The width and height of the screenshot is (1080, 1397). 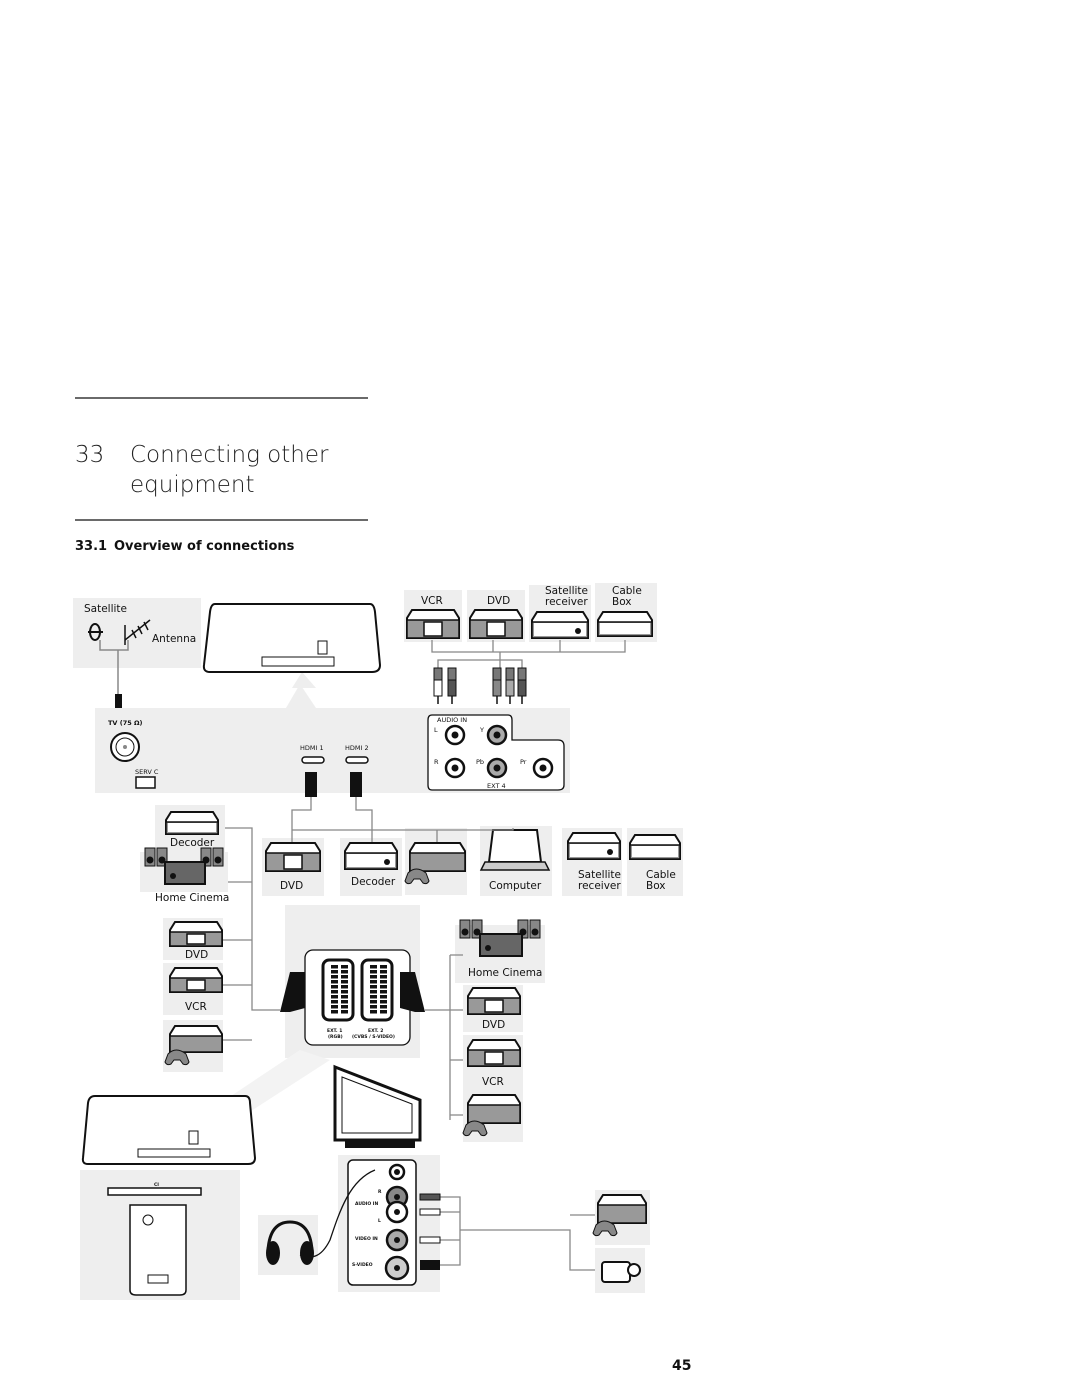 I want to click on side-cables, so click(x=517, y=1233).